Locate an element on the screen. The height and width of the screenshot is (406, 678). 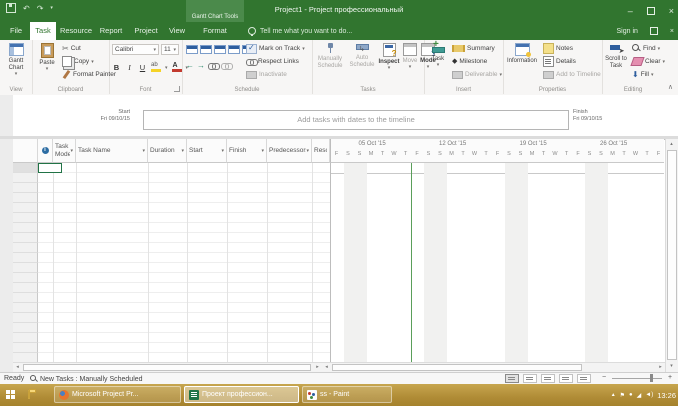
percent-50-button is located at coordinates (220, 49).